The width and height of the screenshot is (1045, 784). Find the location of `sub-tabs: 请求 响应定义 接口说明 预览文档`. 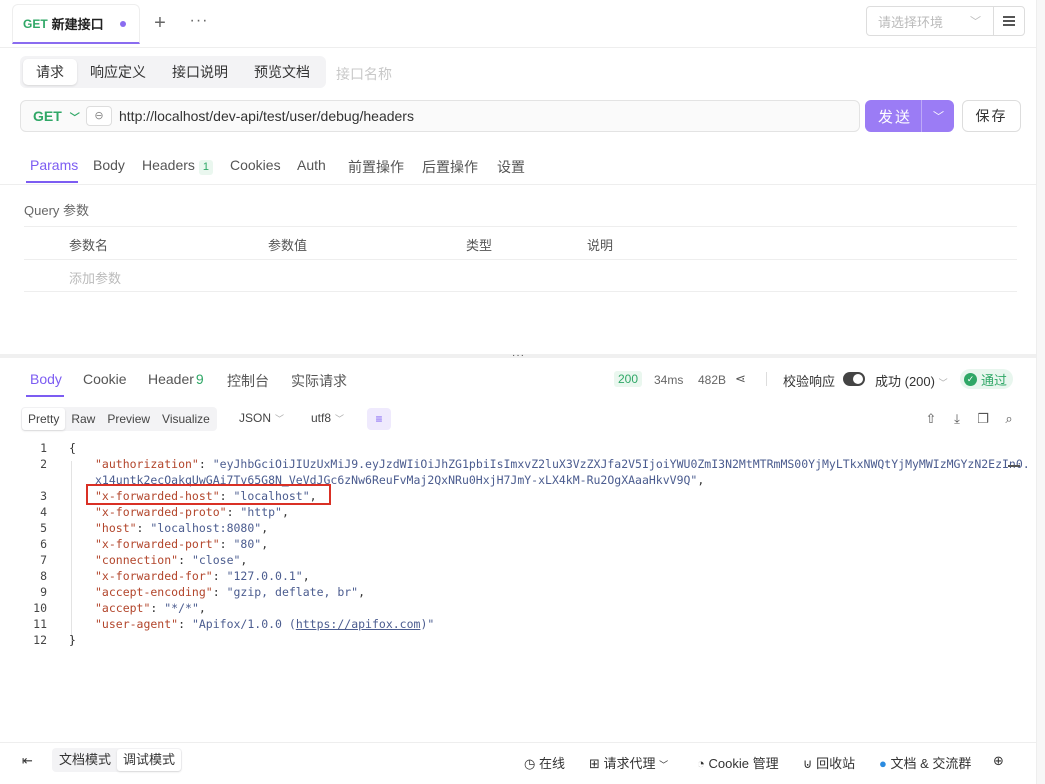

sub-tabs: 请求 响应定义 接口说明 预览文档 is located at coordinates (173, 72).